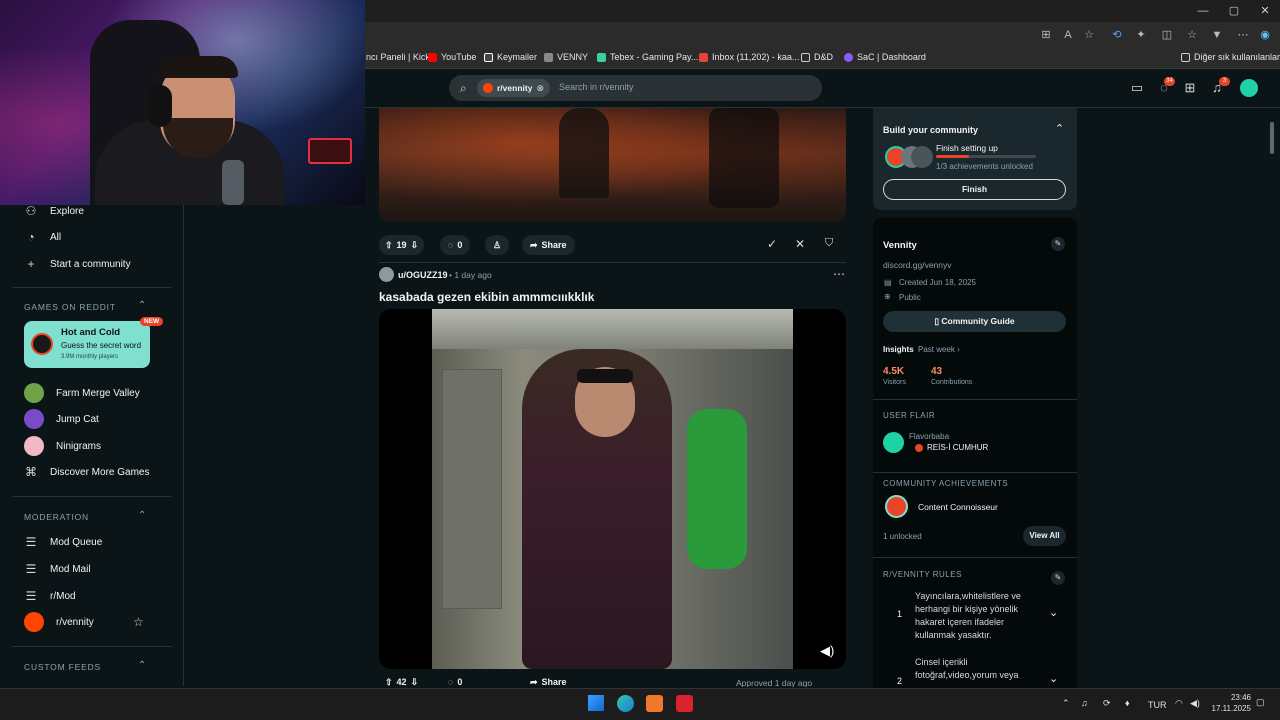 The width and height of the screenshot is (1280, 720). I want to click on minimize-icon: —, so click(1203, 11).